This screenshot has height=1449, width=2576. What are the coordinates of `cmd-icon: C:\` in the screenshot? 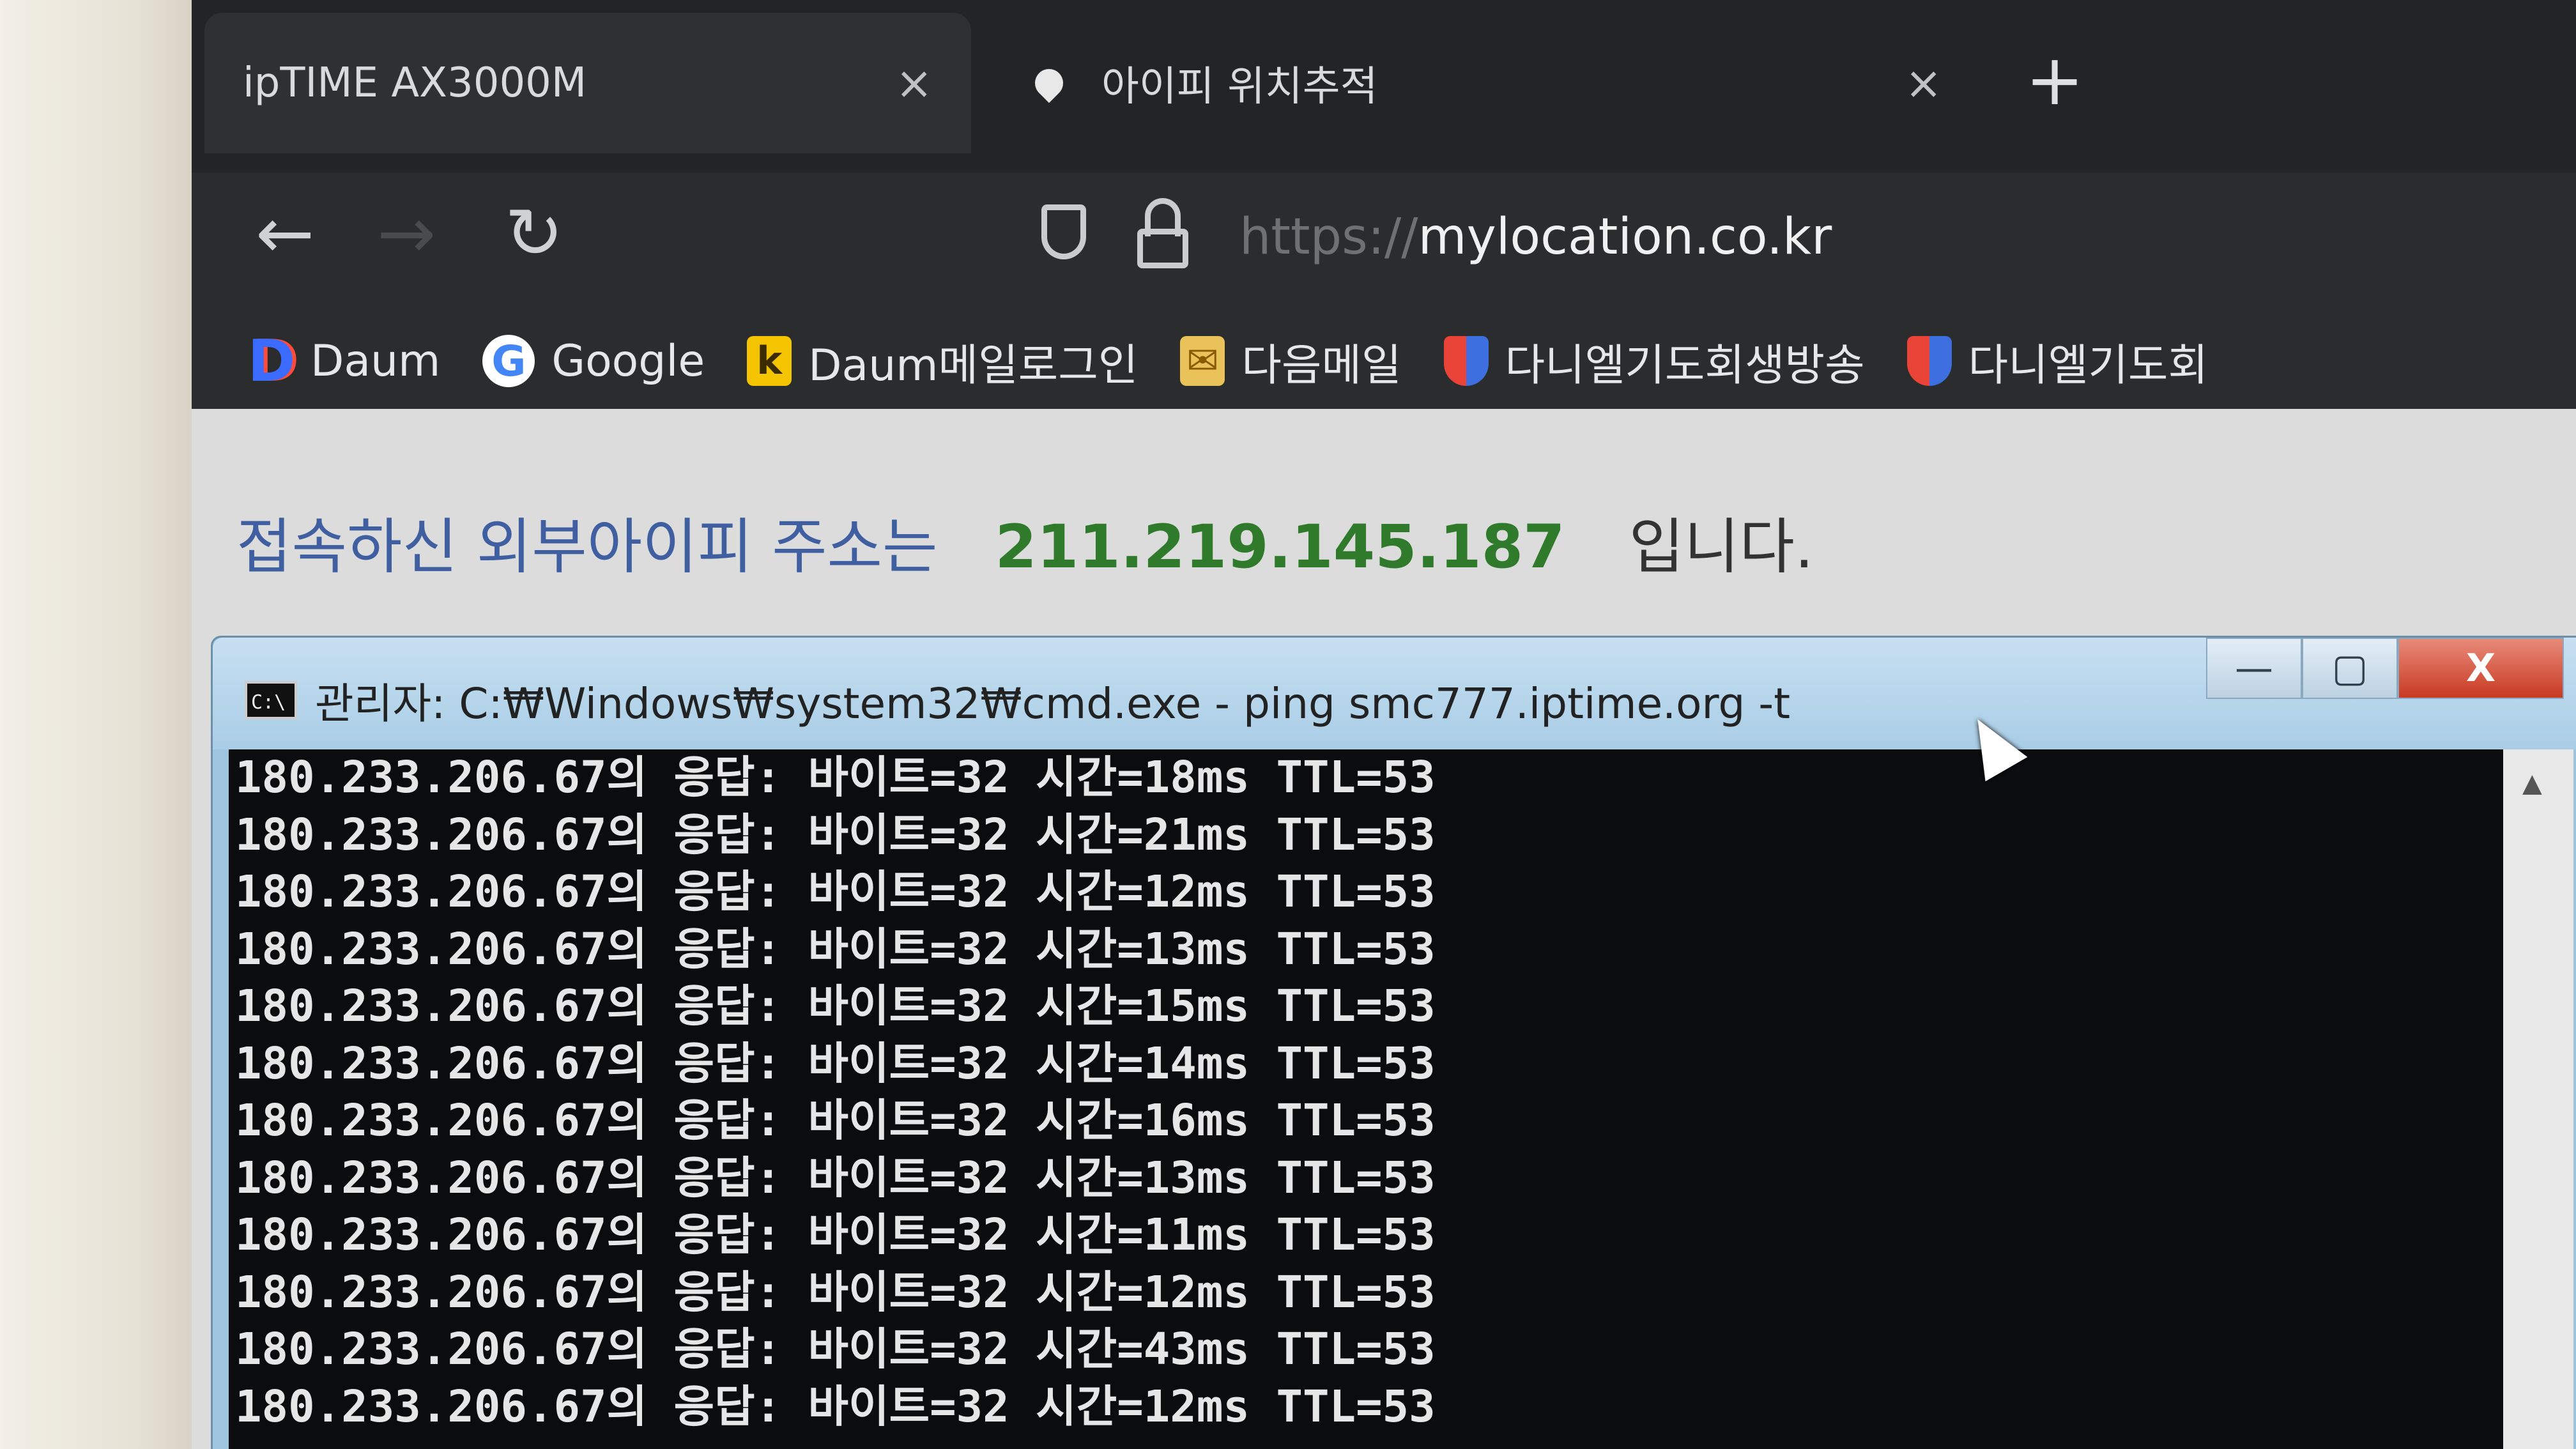 It's located at (271, 700).